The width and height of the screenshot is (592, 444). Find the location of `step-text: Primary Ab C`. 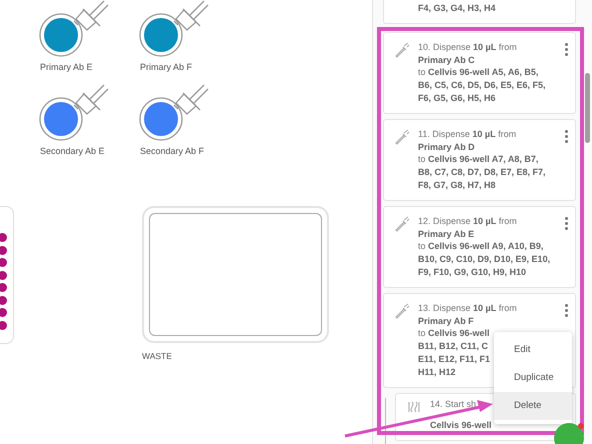

step-text: Primary Ab C is located at coordinates (446, 60).